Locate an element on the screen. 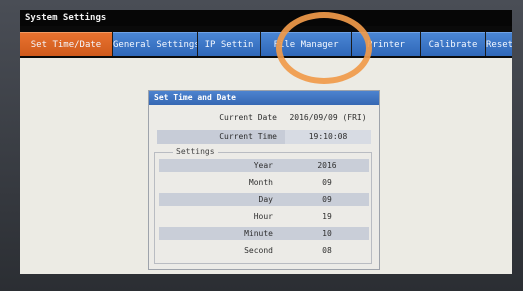  hour-label: Hour is located at coordinates (263, 216).